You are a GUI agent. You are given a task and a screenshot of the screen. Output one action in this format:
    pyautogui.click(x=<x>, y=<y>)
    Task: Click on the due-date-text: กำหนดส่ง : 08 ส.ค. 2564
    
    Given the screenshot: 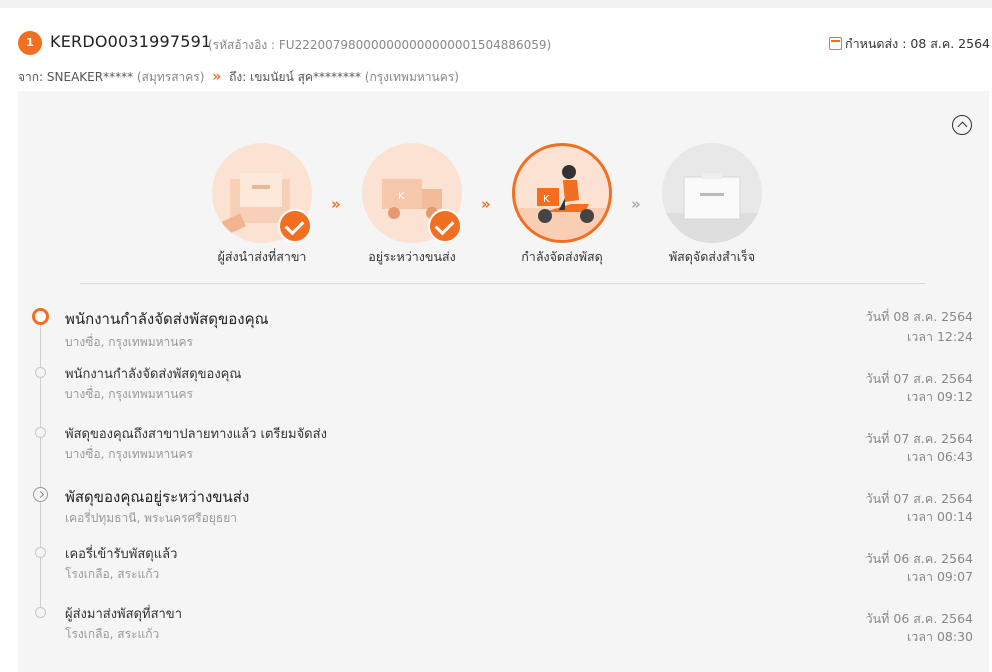 What is the action you would take?
    pyautogui.click(x=917, y=43)
    